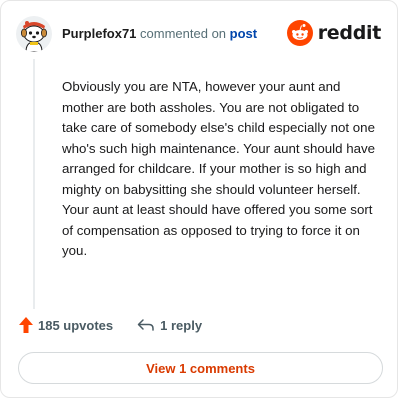 The width and height of the screenshot is (400, 400). I want to click on action-text: commented on, so click(183, 33).